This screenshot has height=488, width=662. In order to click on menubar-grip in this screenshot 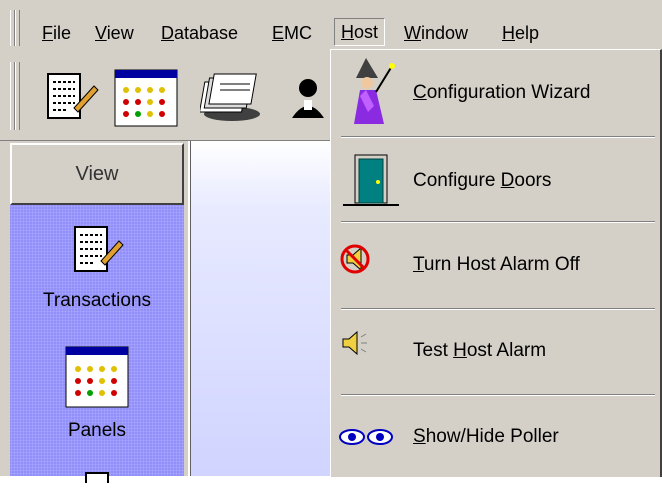, I will do `click(17, 28)`.